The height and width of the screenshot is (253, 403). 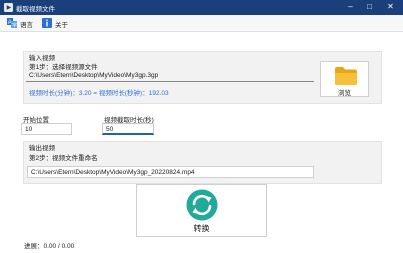 I want to click on clip-length-input: 50, so click(x=128, y=129).